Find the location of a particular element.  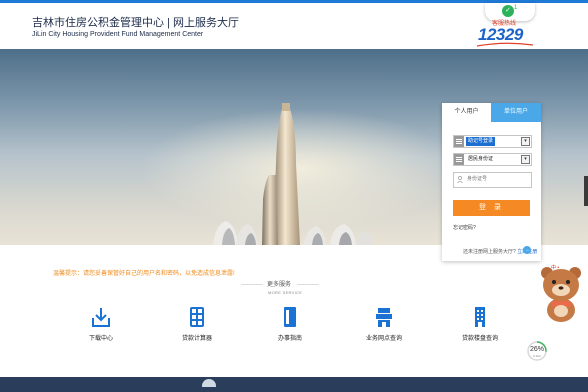

id-number-field is located at coordinates (492, 180).